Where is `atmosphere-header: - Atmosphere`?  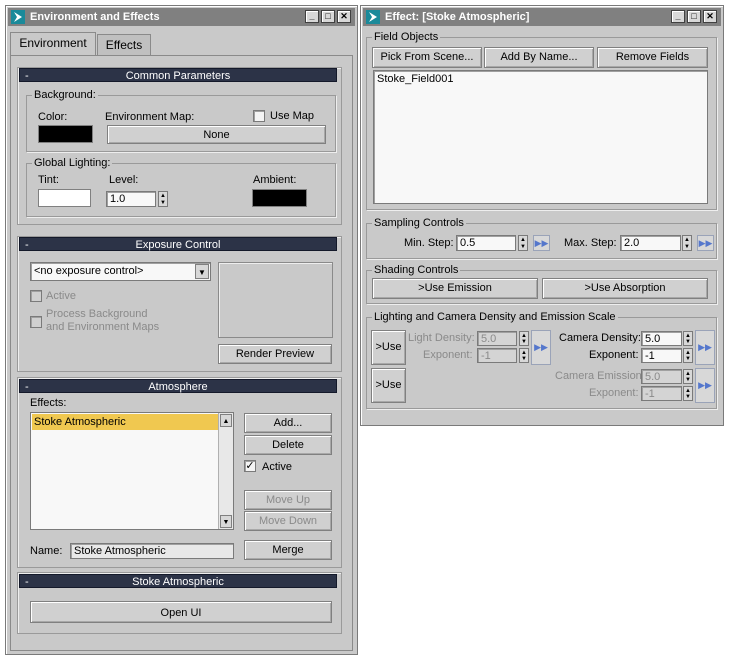
atmosphere-header: - Atmosphere is located at coordinates (178, 386).